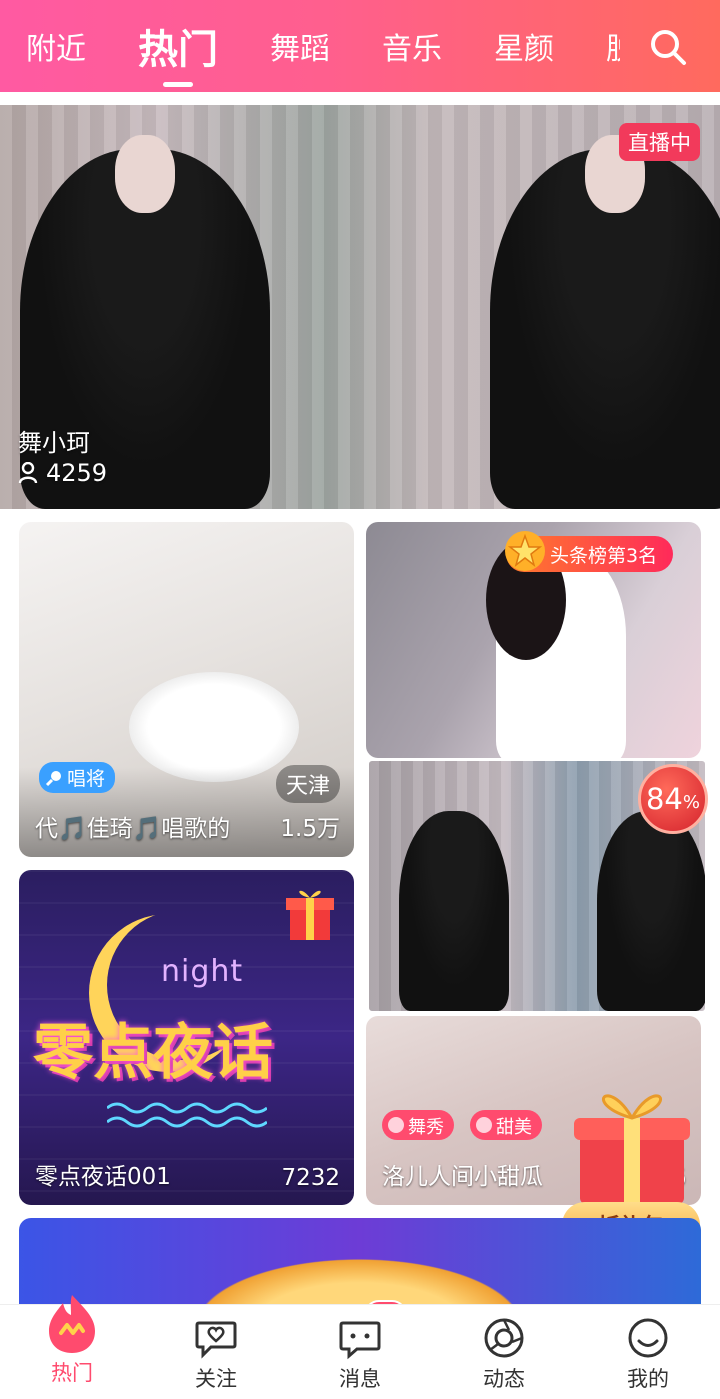 The width and height of the screenshot is (720, 1399). What do you see at coordinates (133, 829) in the screenshot?
I see `stream-title: 代🎵佳琦🎵唱歌的` at bounding box center [133, 829].